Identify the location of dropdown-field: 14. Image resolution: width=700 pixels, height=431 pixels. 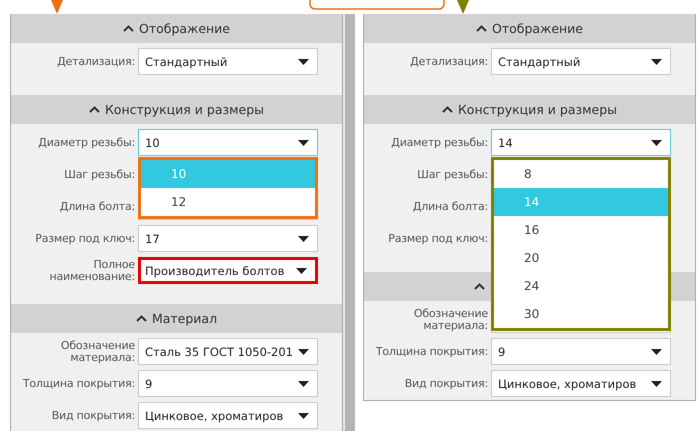
(581, 142).